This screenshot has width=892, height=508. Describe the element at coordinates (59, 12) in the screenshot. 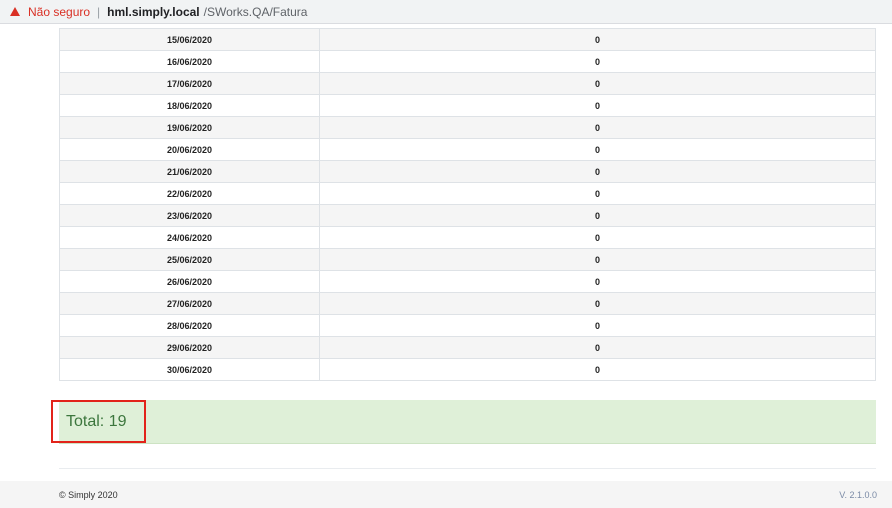

I see `insecure-label: Não seguro` at that location.